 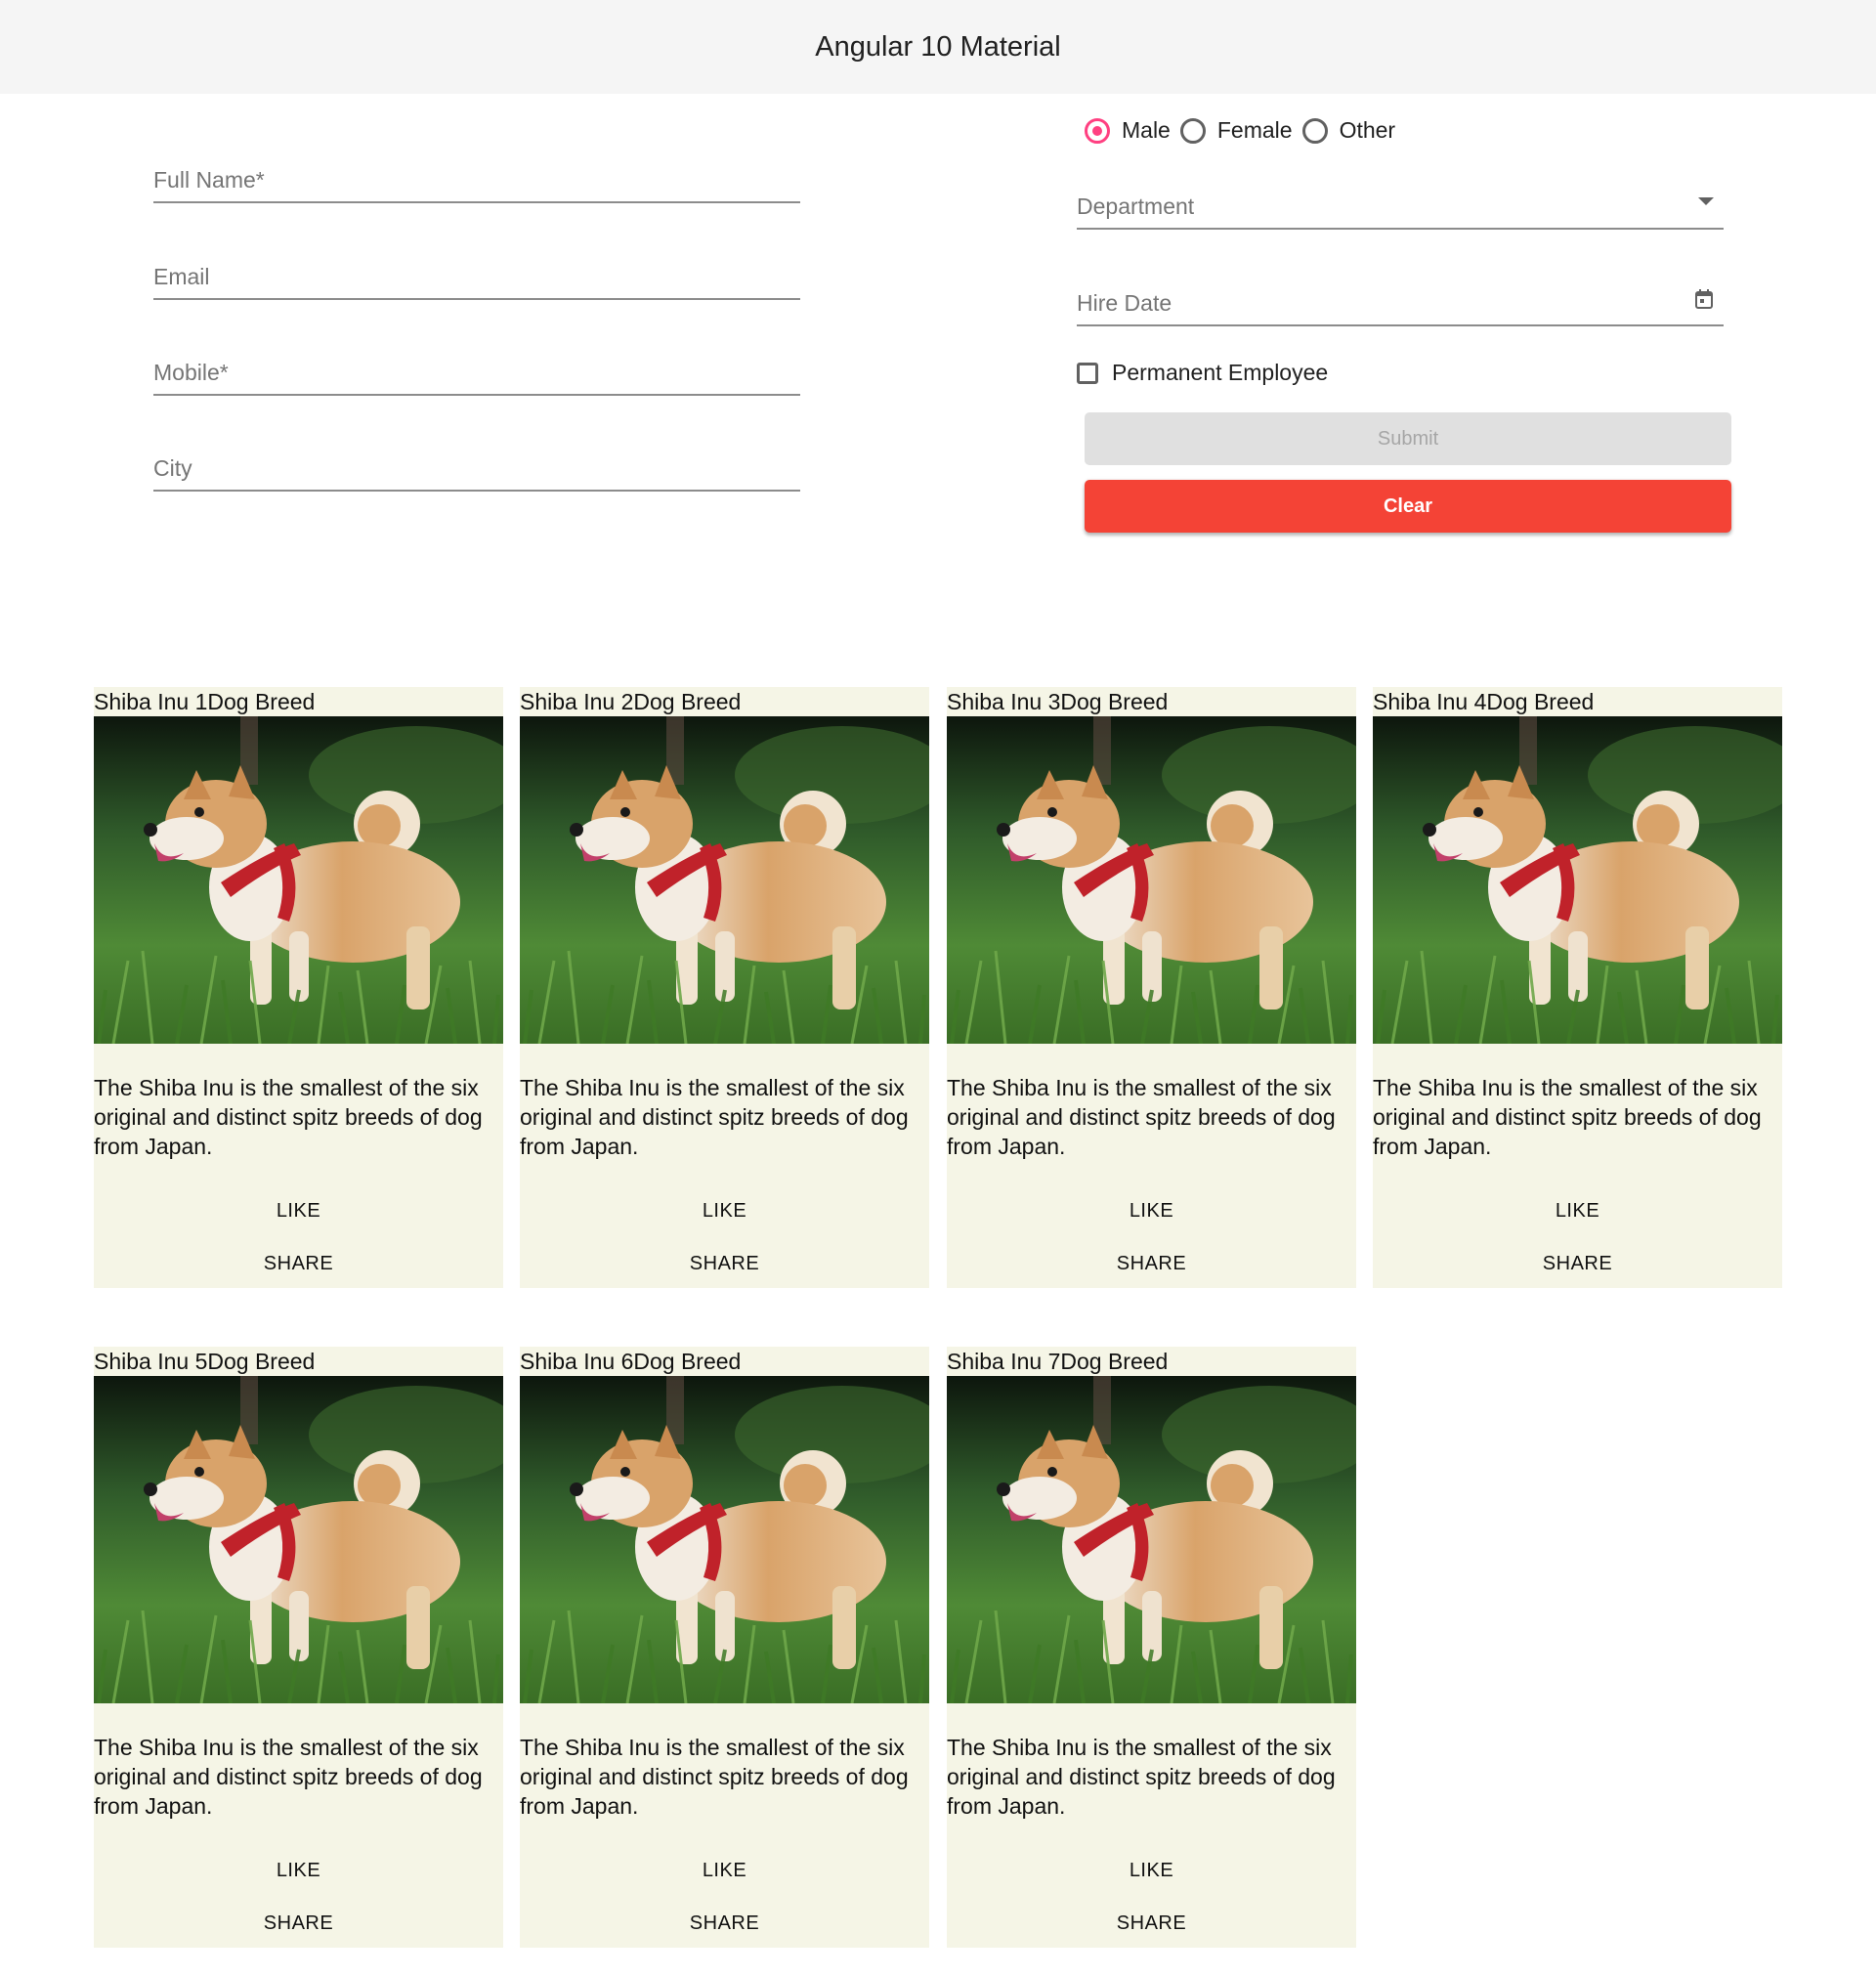 I want to click on email-field: Email, so click(x=476, y=270).